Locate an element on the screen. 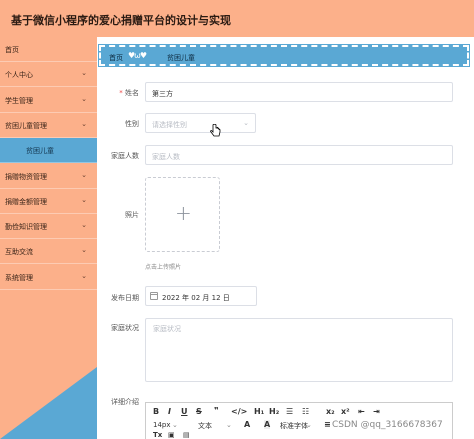 This screenshot has height=439, width=474. blockquote-icon: ❞ is located at coordinates (216, 410).